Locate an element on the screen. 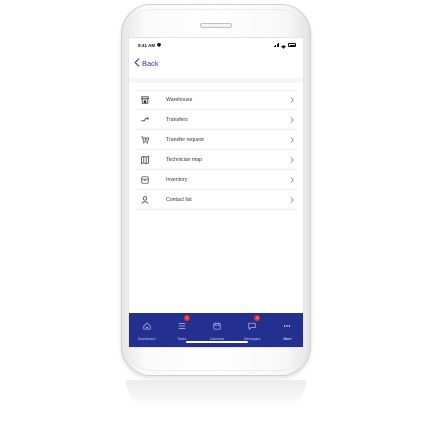 Image resolution: width=433 pixels, height=433 pixels. tab-dashboard: Dashboard is located at coordinates (146, 329).